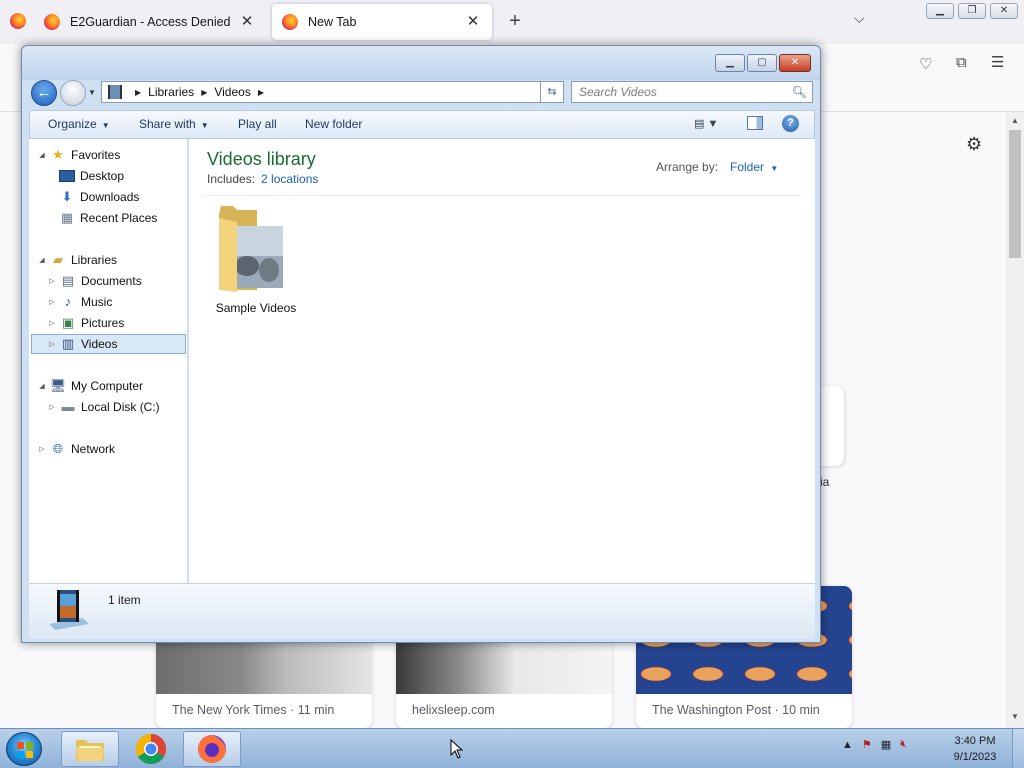 Image resolution: width=1024 pixels, height=768 pixels. Describe the element at coordinates (382, 22) in the screenshot. I see `tab-new-tab: New Tab ✕` at that location.